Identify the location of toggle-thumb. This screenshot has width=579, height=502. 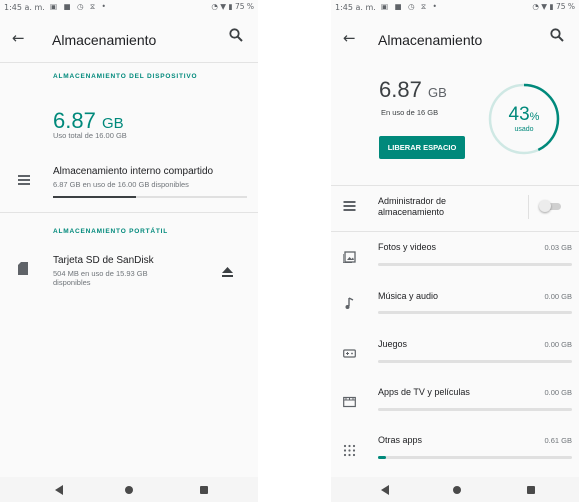
(545, 206).